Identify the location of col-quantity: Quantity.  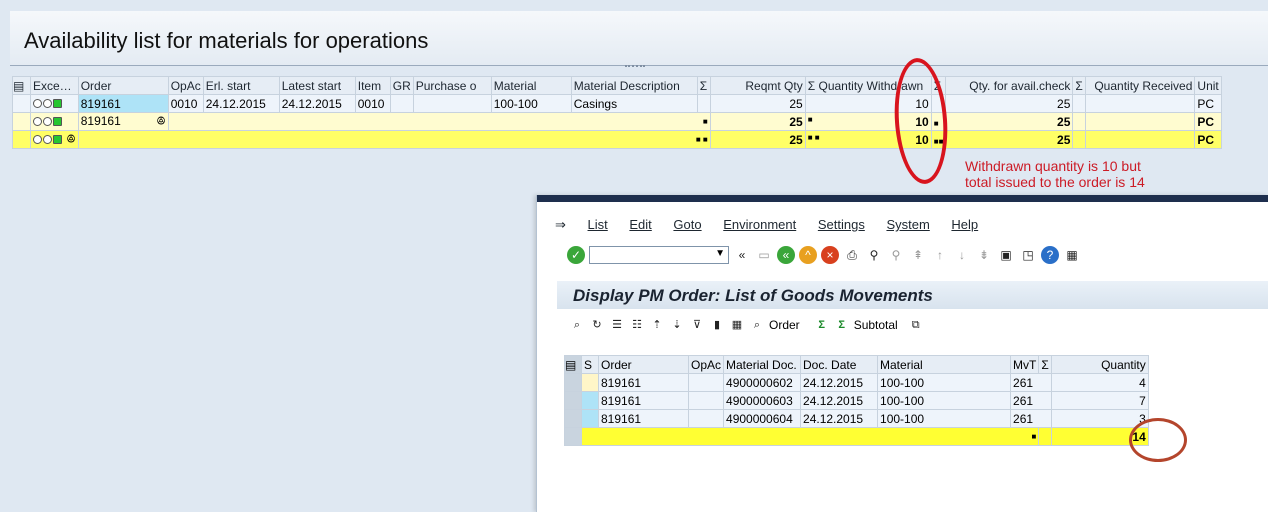
(1099, 364).